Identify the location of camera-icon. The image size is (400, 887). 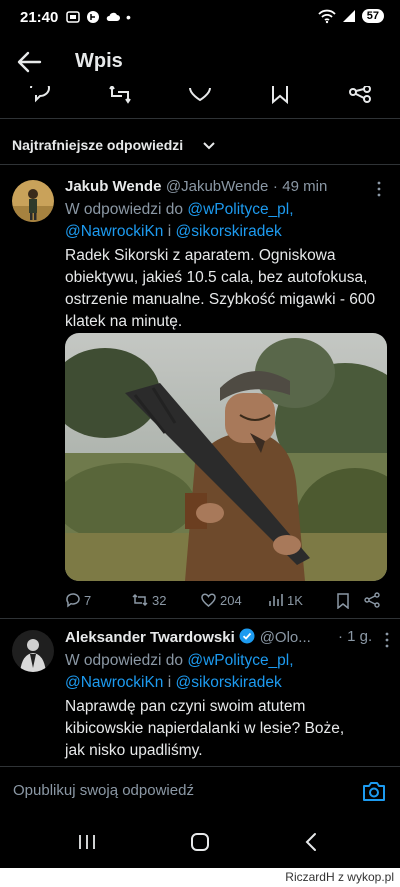
(374, 791).